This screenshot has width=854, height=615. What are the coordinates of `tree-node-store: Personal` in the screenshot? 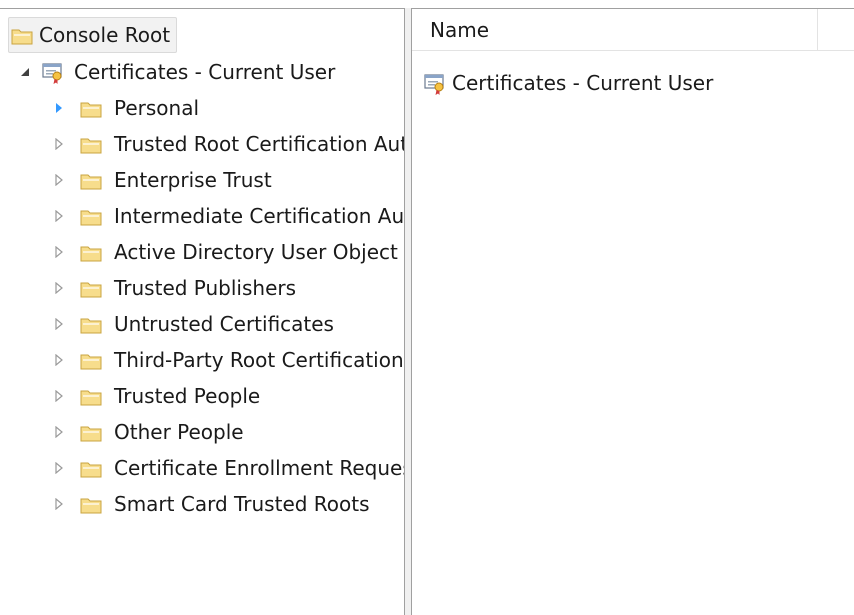 It's located at (125, 108).